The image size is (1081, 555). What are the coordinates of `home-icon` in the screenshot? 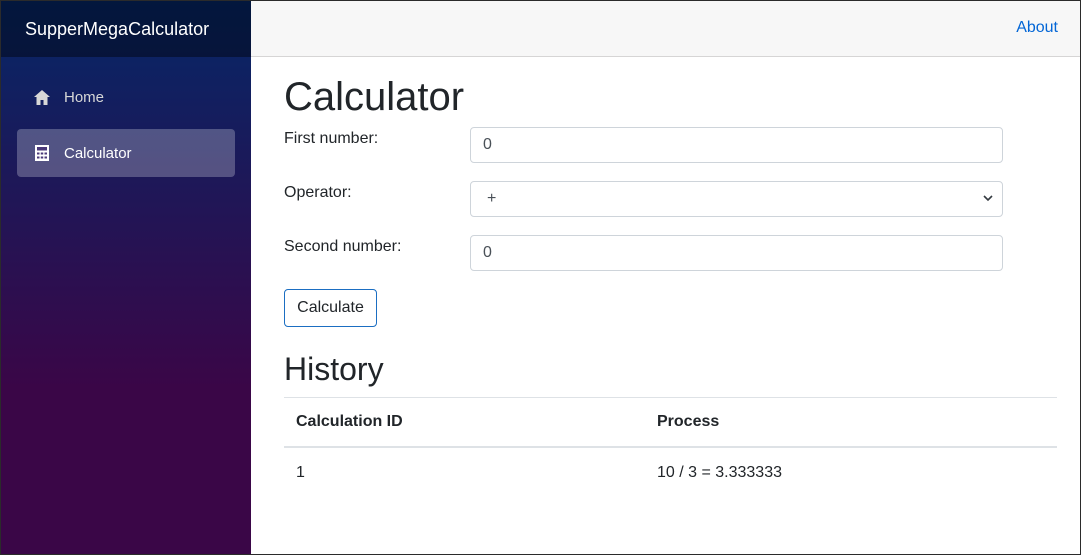 It's located at (42, 97).